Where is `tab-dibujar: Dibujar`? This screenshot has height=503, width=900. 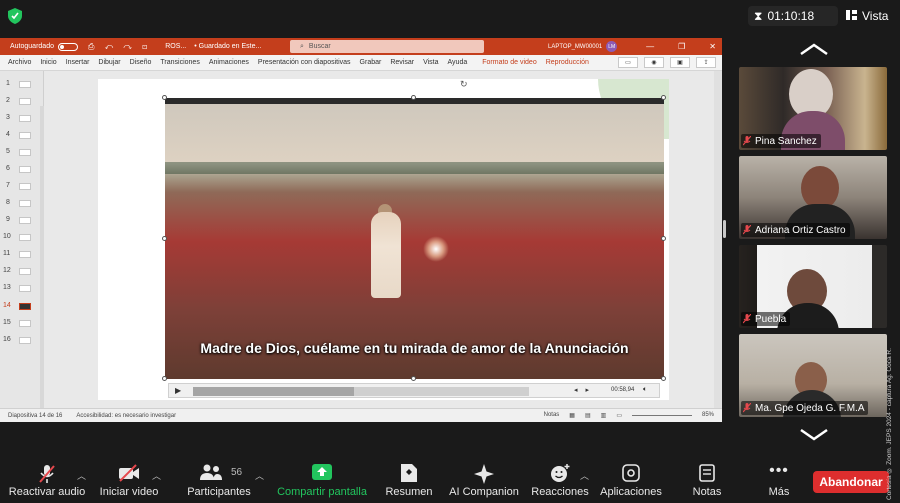
tab-dibujar: Dibujar is located at coordinates (109, 62).